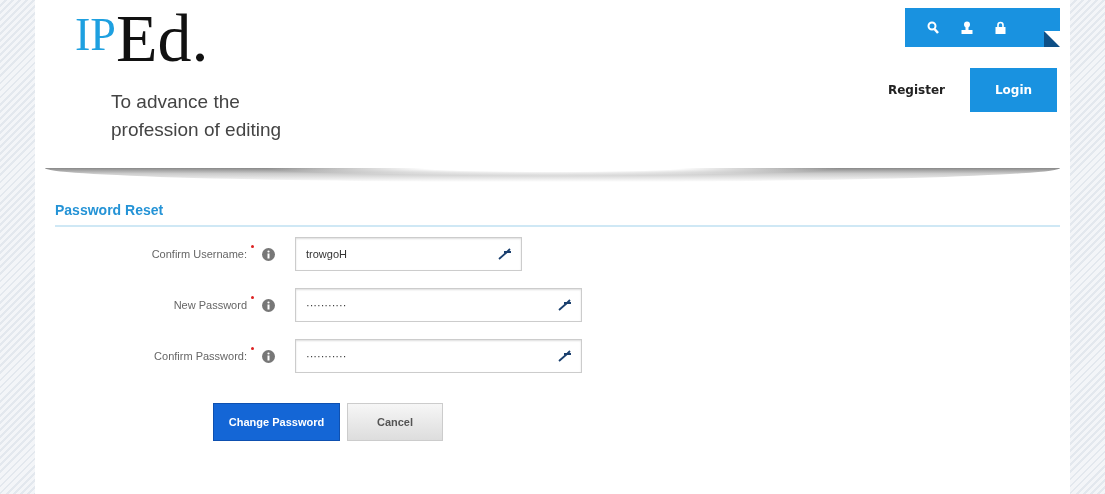 This screenshot has width=1105, height=494. I want to click on search-icon, so click(933, 27).